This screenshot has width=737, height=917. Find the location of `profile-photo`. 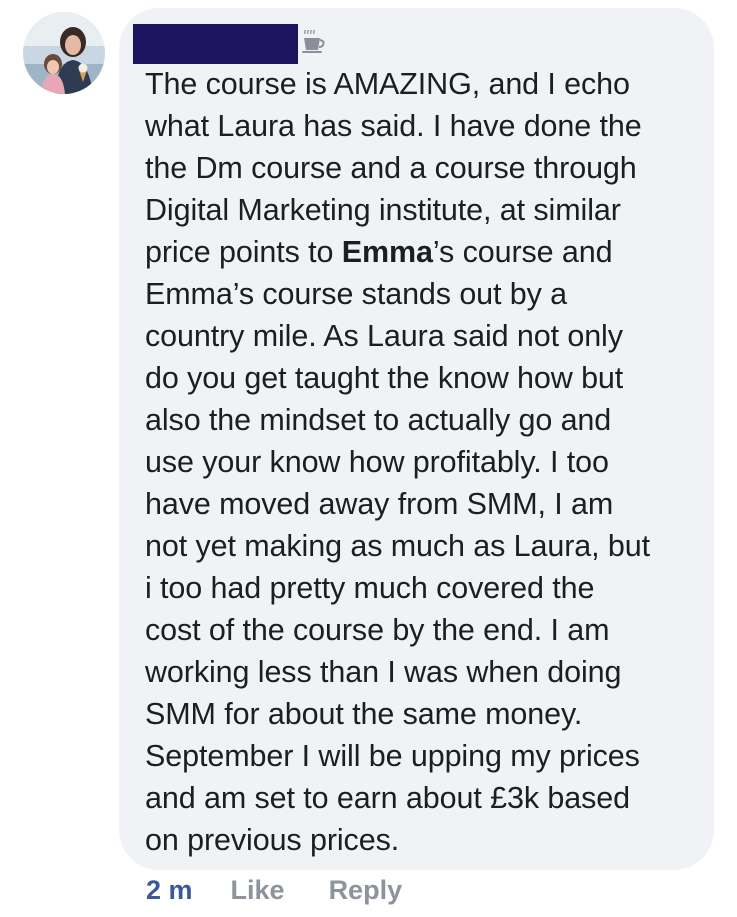

profile-photo is located at coordinates (64, 53).